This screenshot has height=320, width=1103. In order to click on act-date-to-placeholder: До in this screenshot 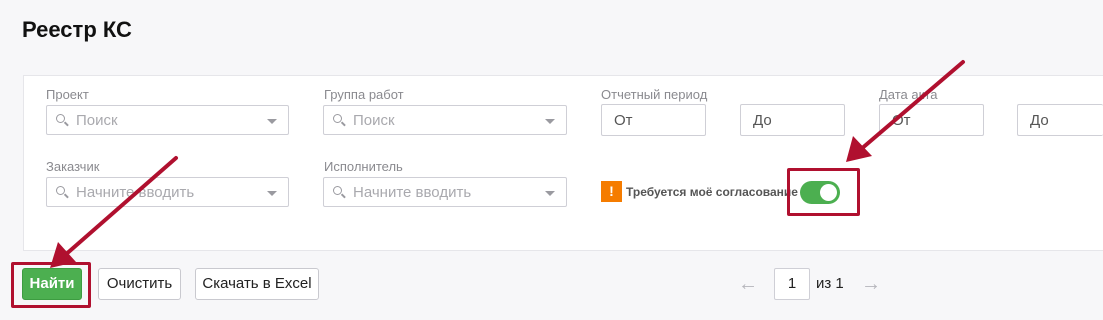, I will do `click(1039, 120)`.